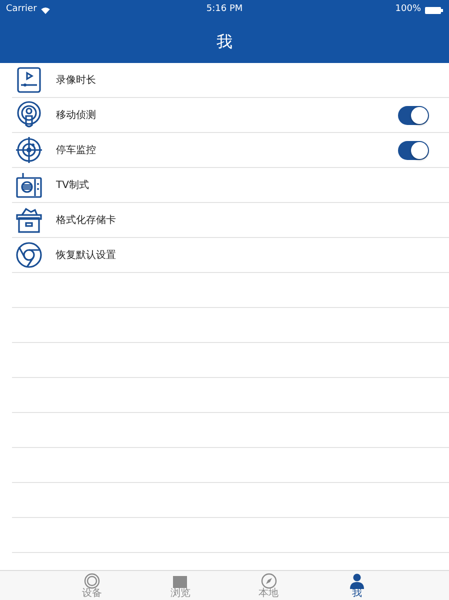 This screenshot has height=600, width=449. I want to click on clock-text: 5:16 PM, so click(224, 9).